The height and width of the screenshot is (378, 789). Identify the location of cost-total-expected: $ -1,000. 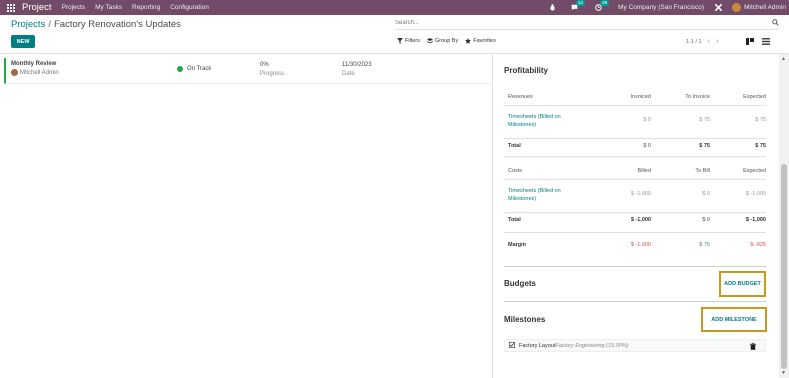
(755, 220).